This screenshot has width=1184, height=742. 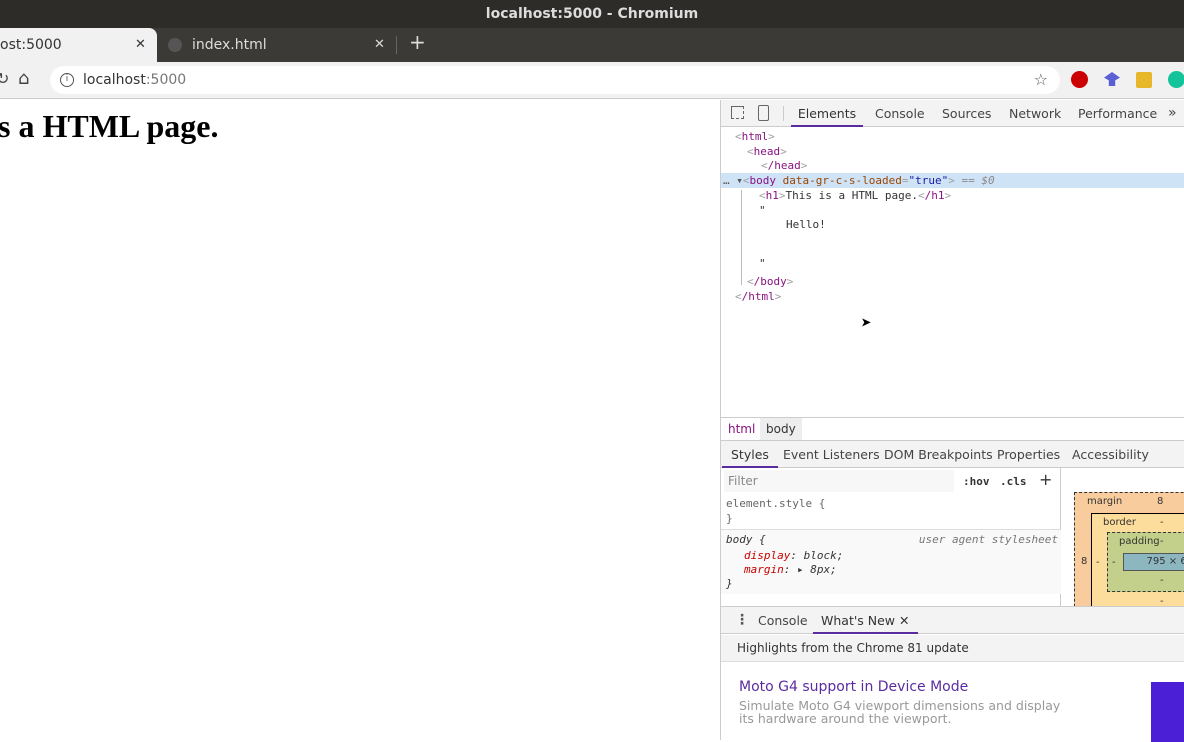 I want to click on prop-value: block;, so click(x=823, y=555).